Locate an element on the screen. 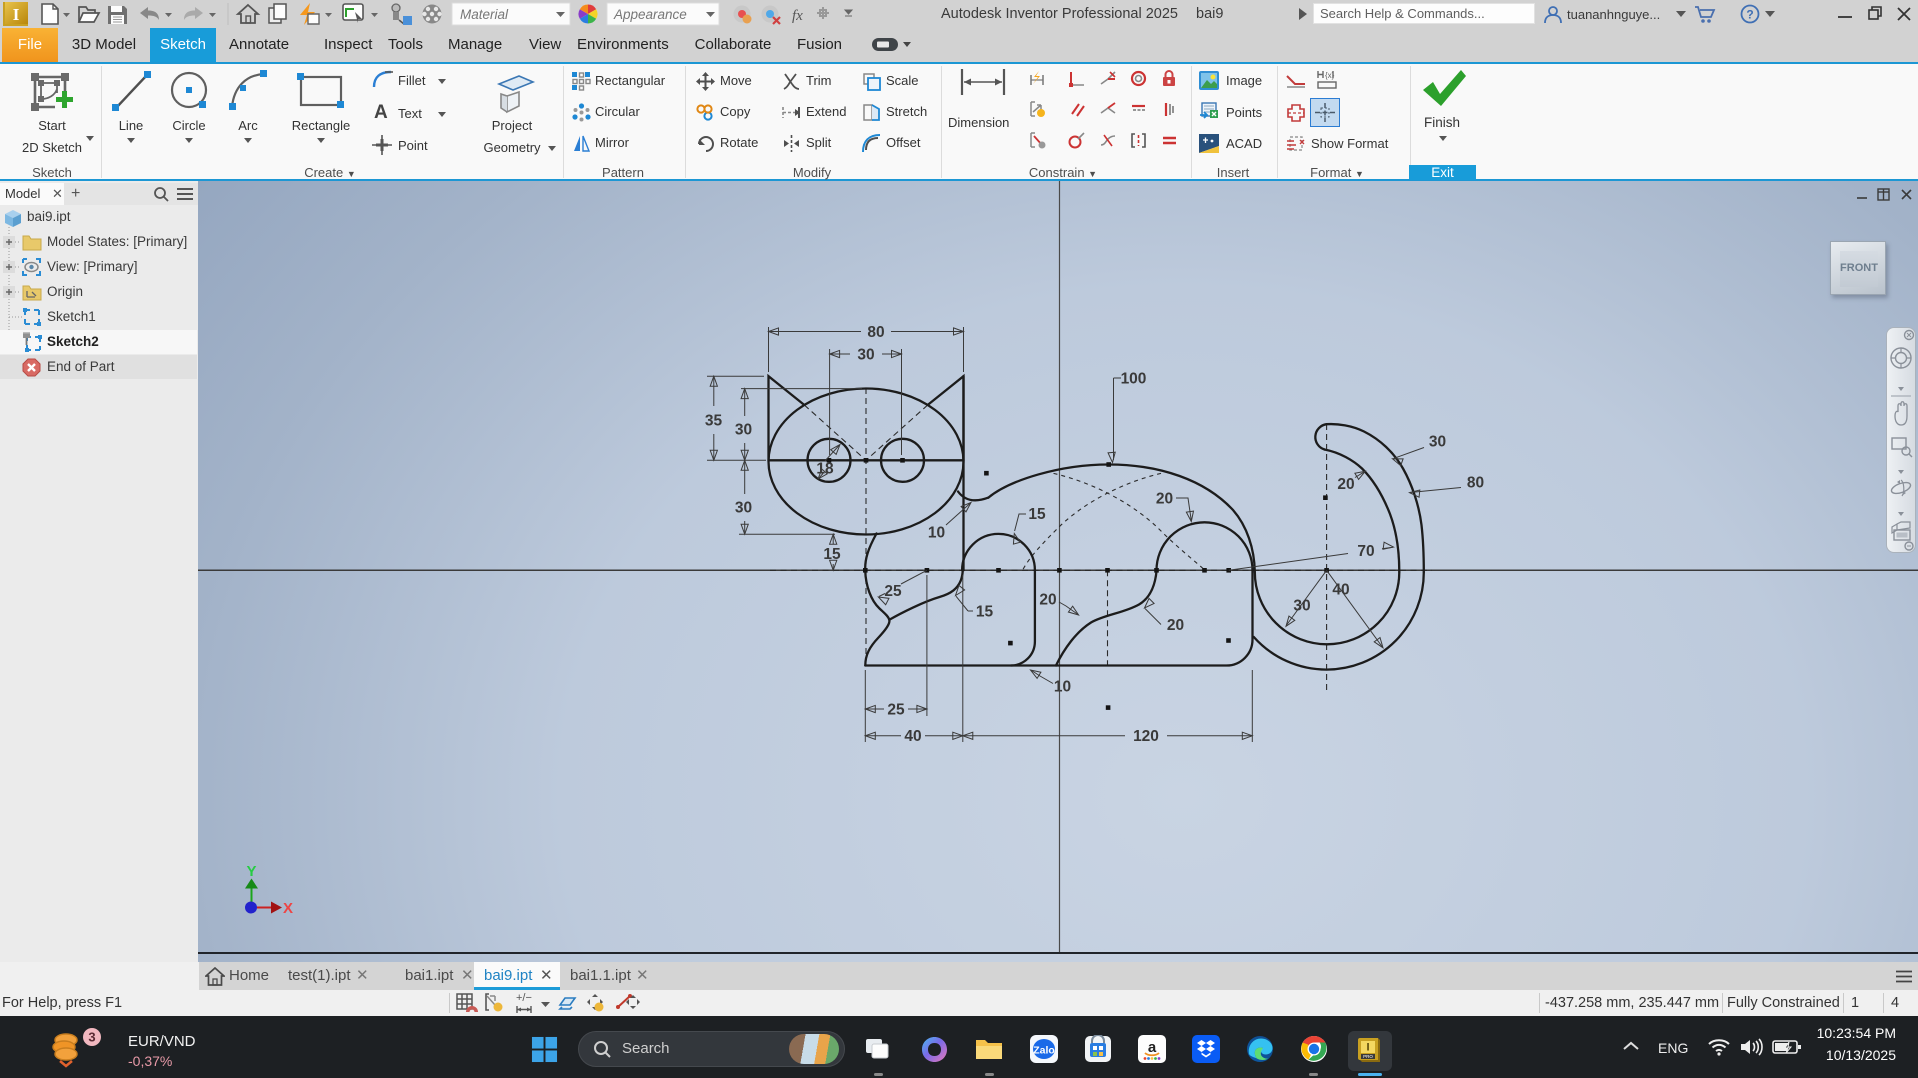  svg-text: Sketch1 is located at coordinates (71, 316).